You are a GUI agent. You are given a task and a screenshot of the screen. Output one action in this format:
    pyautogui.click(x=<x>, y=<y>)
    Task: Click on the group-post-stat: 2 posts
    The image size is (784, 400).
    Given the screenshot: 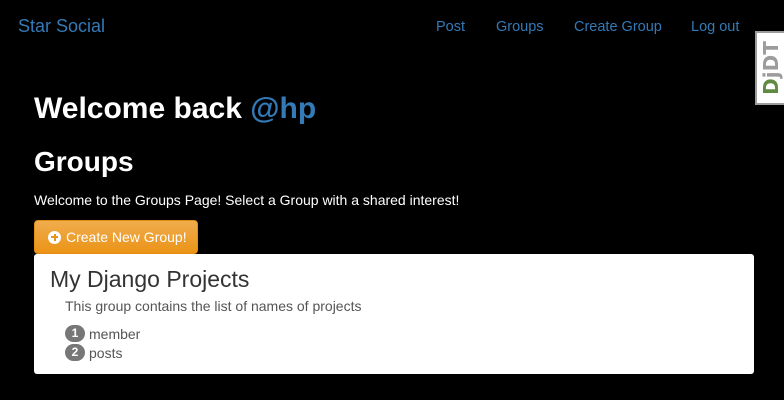 What is the action you would take?
    pyautogui.click(x=93, y=352)
    